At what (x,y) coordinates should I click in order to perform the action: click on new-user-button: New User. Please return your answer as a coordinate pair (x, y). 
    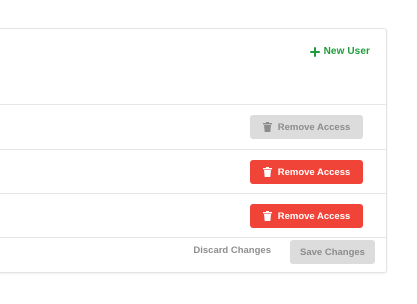
    Looking at the image, I should click on (339, 51).